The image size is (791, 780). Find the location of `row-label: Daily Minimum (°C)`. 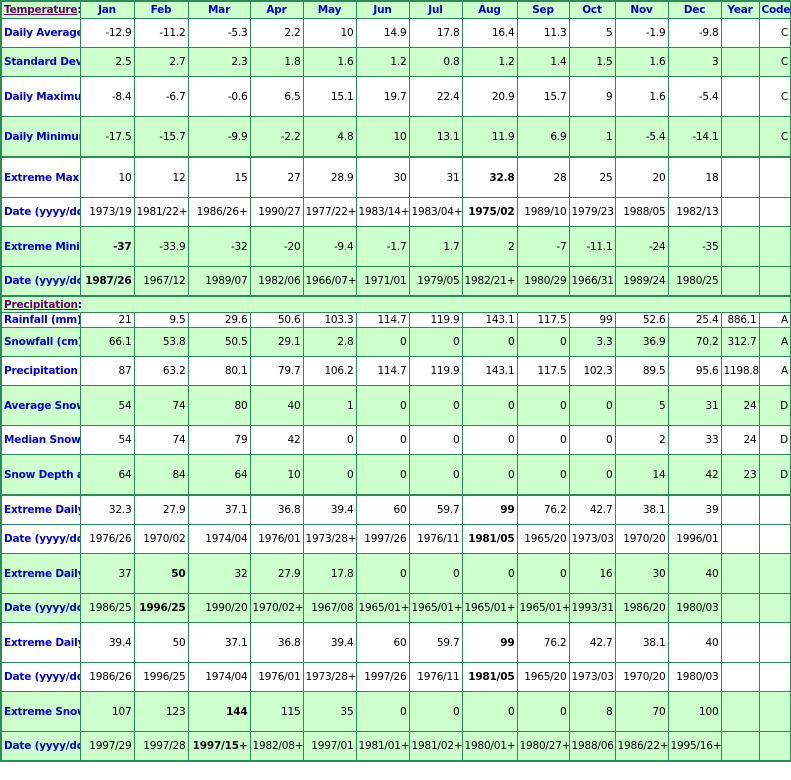

row-label: Daily Minimum (°C) is located at coordinates (40, 137).